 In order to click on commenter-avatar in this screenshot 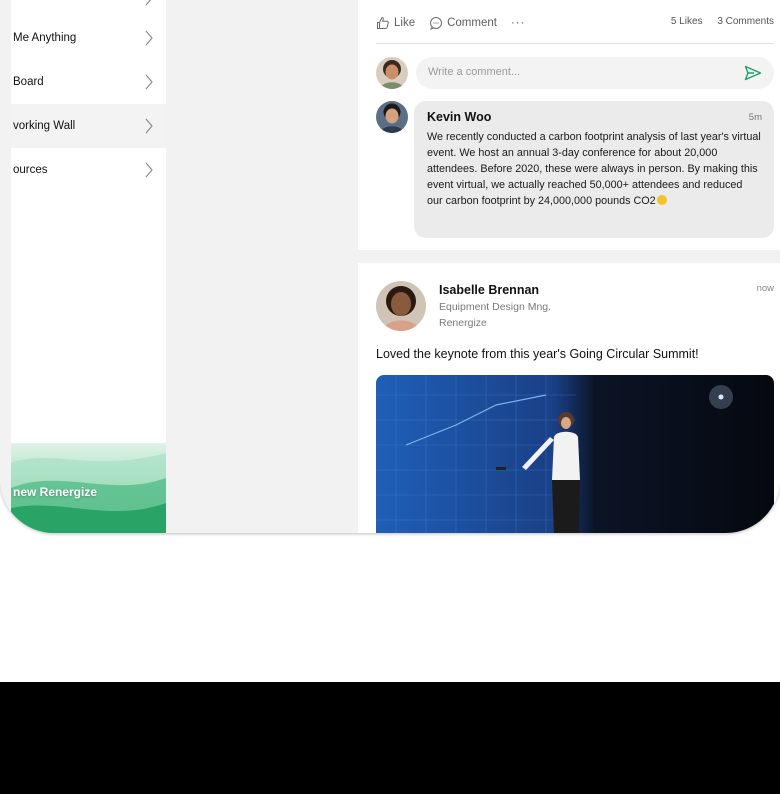, I will do `click(392, 117)`.